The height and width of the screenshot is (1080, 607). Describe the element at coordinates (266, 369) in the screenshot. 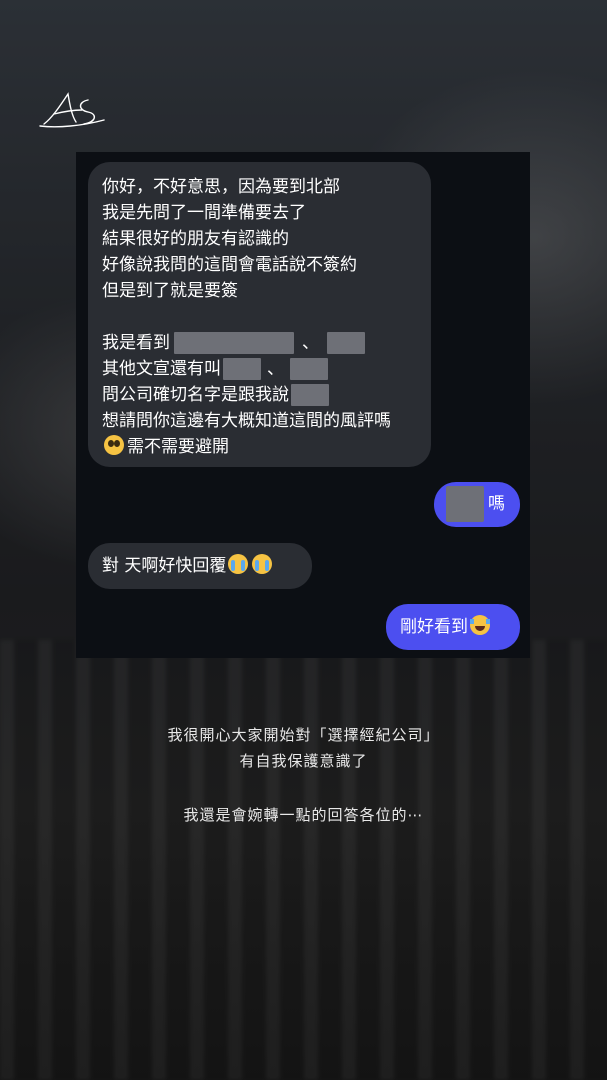

I see `message-line: 其他文宣還有叫 、` at that location.